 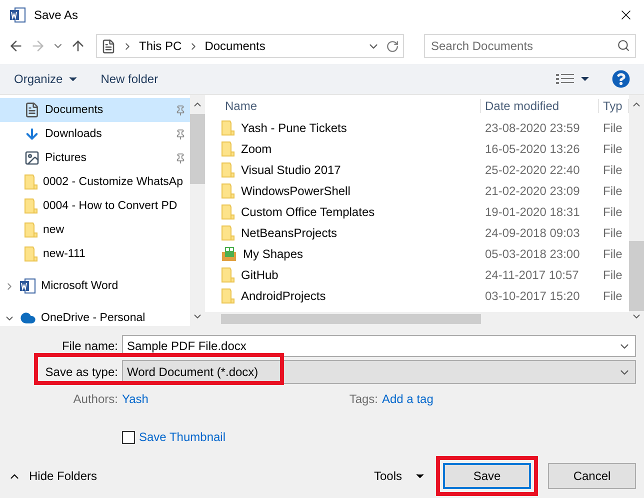 What do you see at coordinates (95, 399) in the screenshot?
I see `field-label: Authors:` at bounding box center [95, 399].